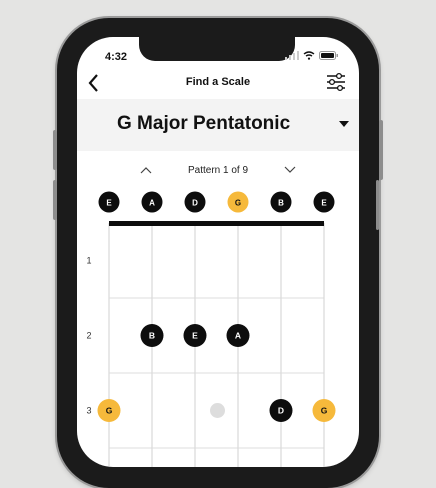 The width and height of the screenshot is (436, 488). I want to click on status-icons, so click(312, 55).